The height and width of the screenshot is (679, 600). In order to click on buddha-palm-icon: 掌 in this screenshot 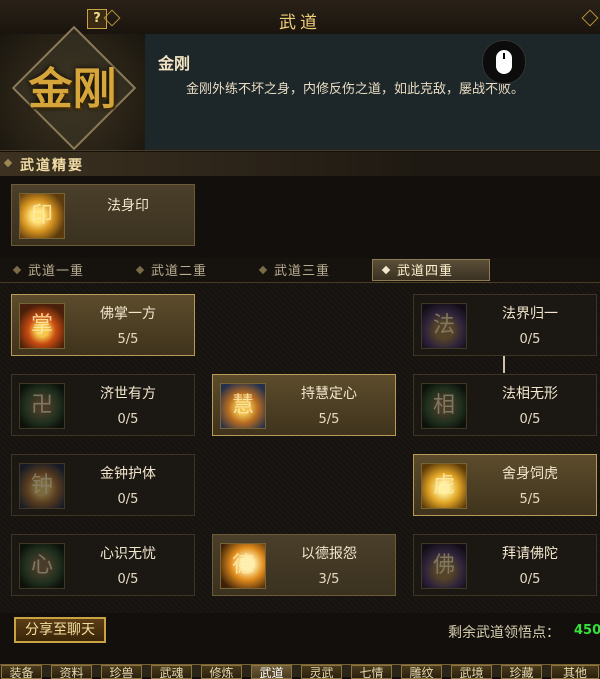, I will do `click(42, 326)`.